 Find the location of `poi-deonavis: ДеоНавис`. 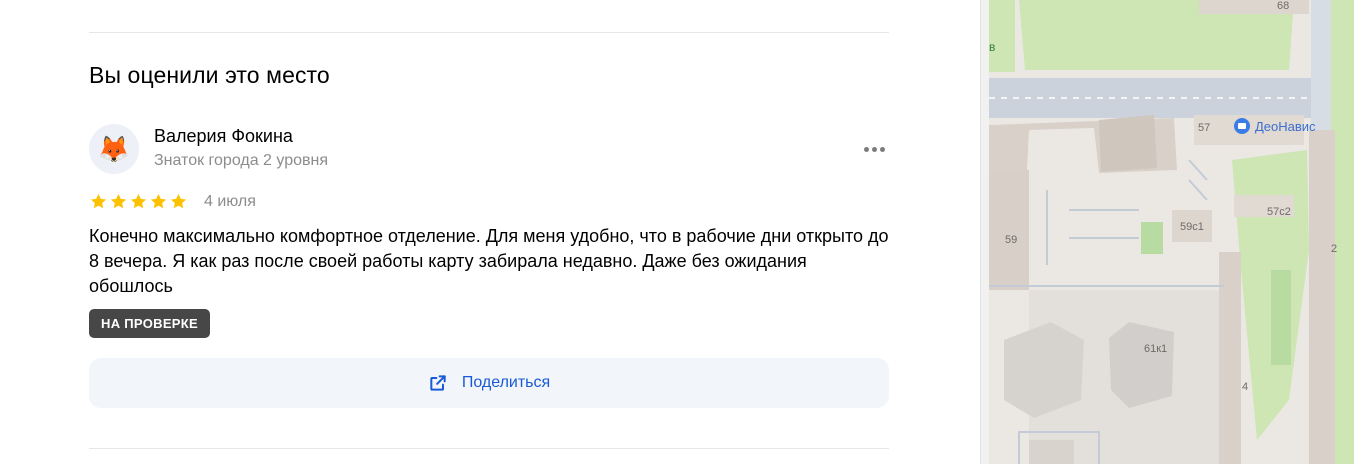

poi-deonavis: ДеоНавис is located at coordinates (1275, 126).